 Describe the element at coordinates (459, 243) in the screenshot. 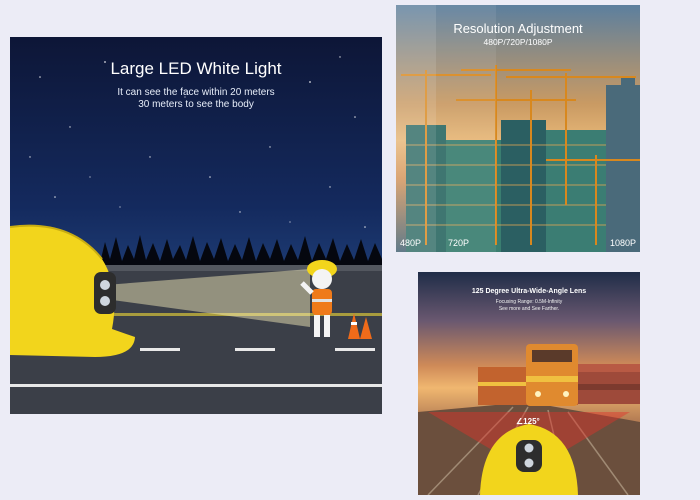

I see `resolution-label-720p: 720P` at that location.